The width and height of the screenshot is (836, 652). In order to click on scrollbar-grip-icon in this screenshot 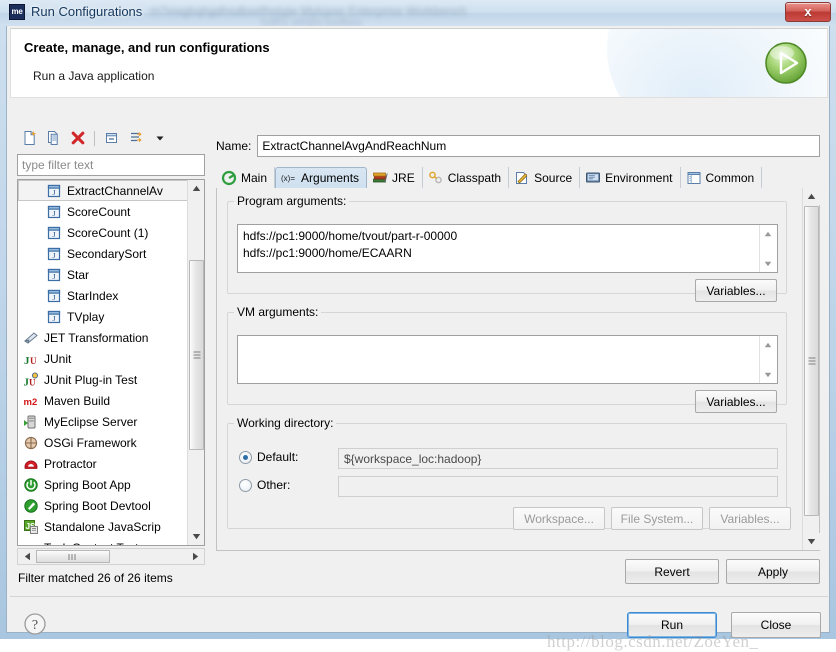, I will do `click(73, 557)`.